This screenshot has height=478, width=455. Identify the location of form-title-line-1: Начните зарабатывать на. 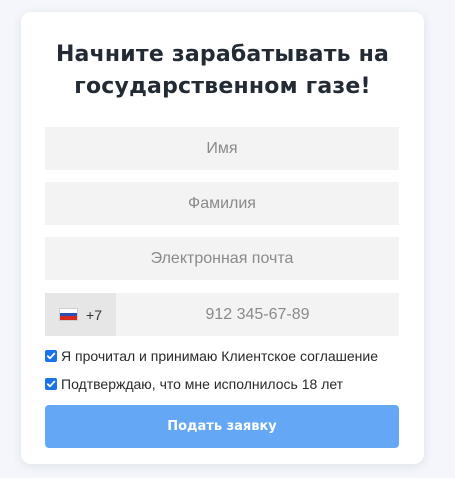
(222, 54).